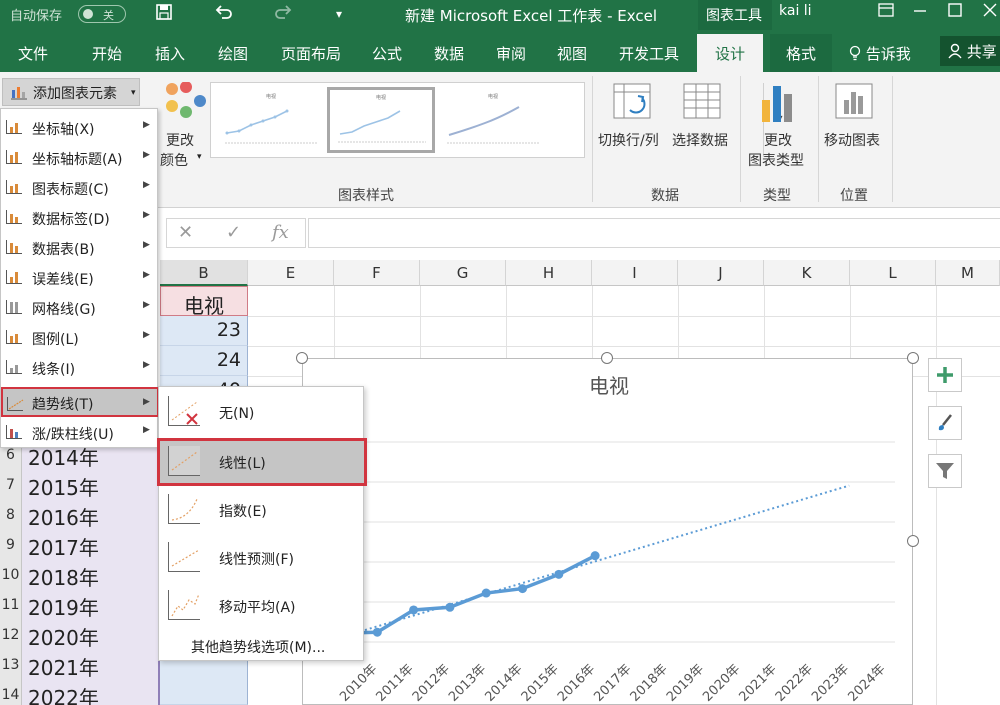 Image resolution: width=1000 pixels, height=705 pixels. I want to click on column-header-i: I, so click(635, 273).